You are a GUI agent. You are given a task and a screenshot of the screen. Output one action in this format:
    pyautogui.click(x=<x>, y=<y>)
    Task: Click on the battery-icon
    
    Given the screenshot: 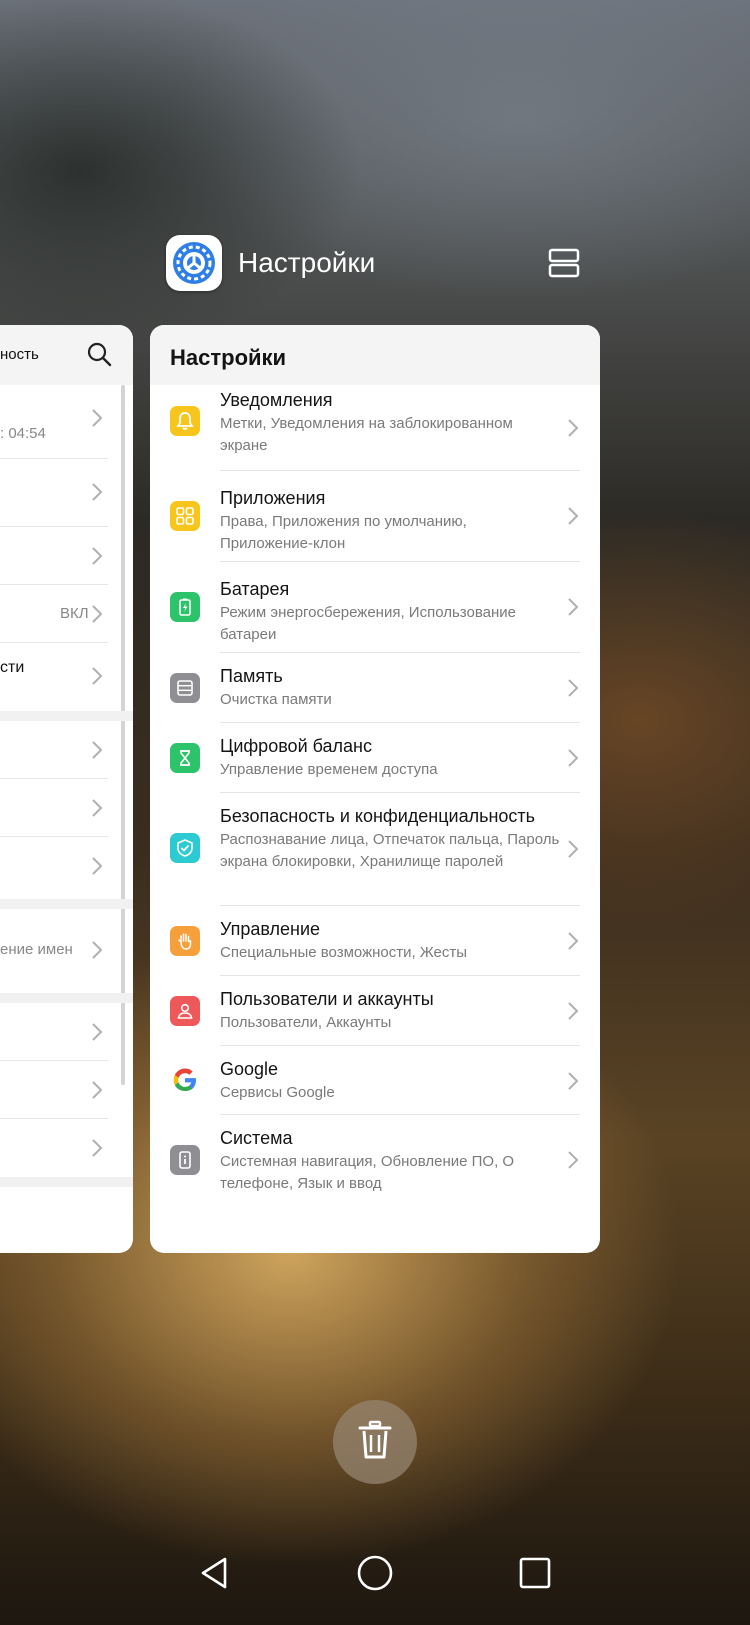 What is the action you would take?
    pyautogui.click(x=185, y=607)
    